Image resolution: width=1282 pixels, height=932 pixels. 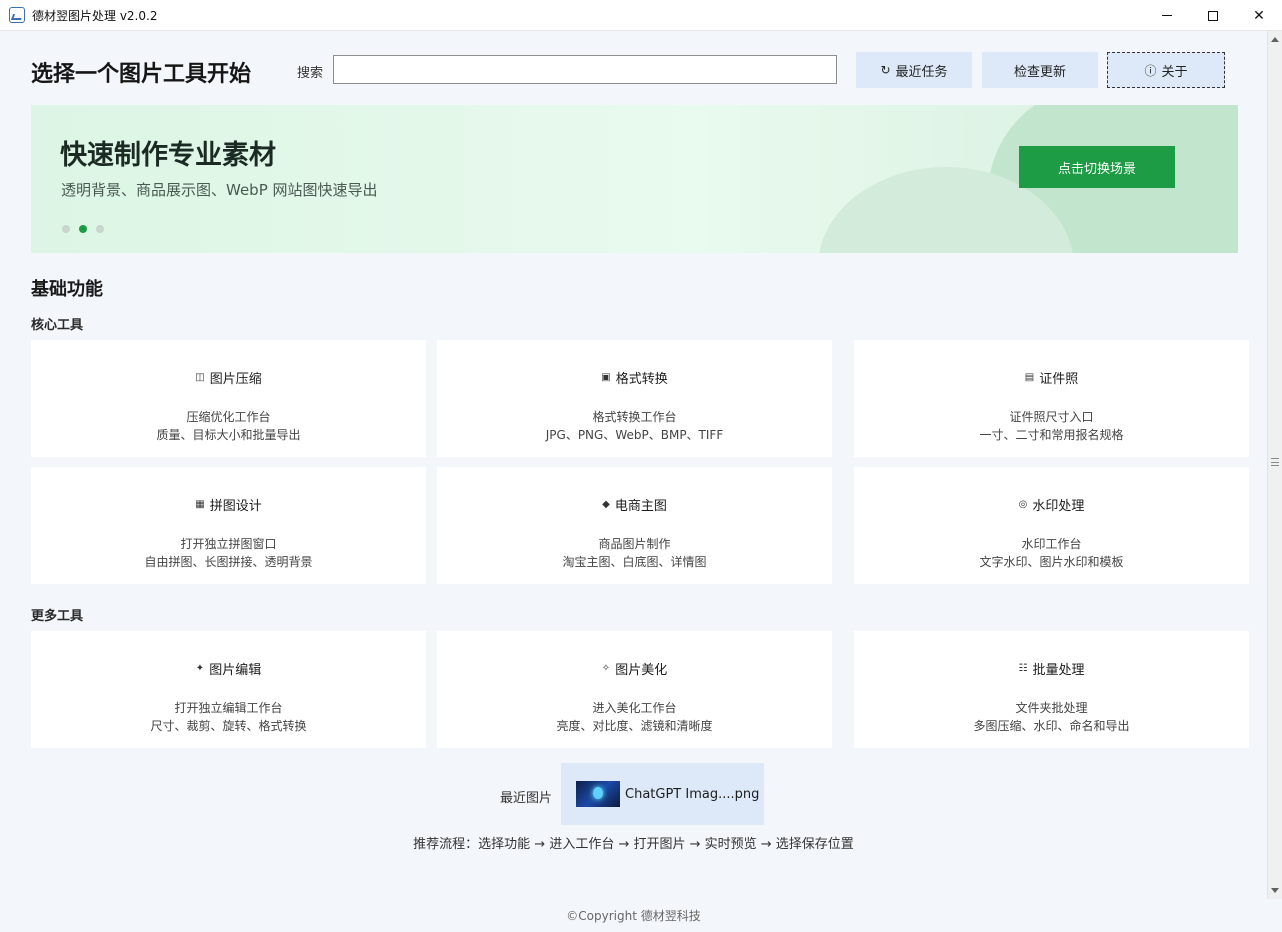 I want to click on minimize-button, so click(x=1167, y=15).